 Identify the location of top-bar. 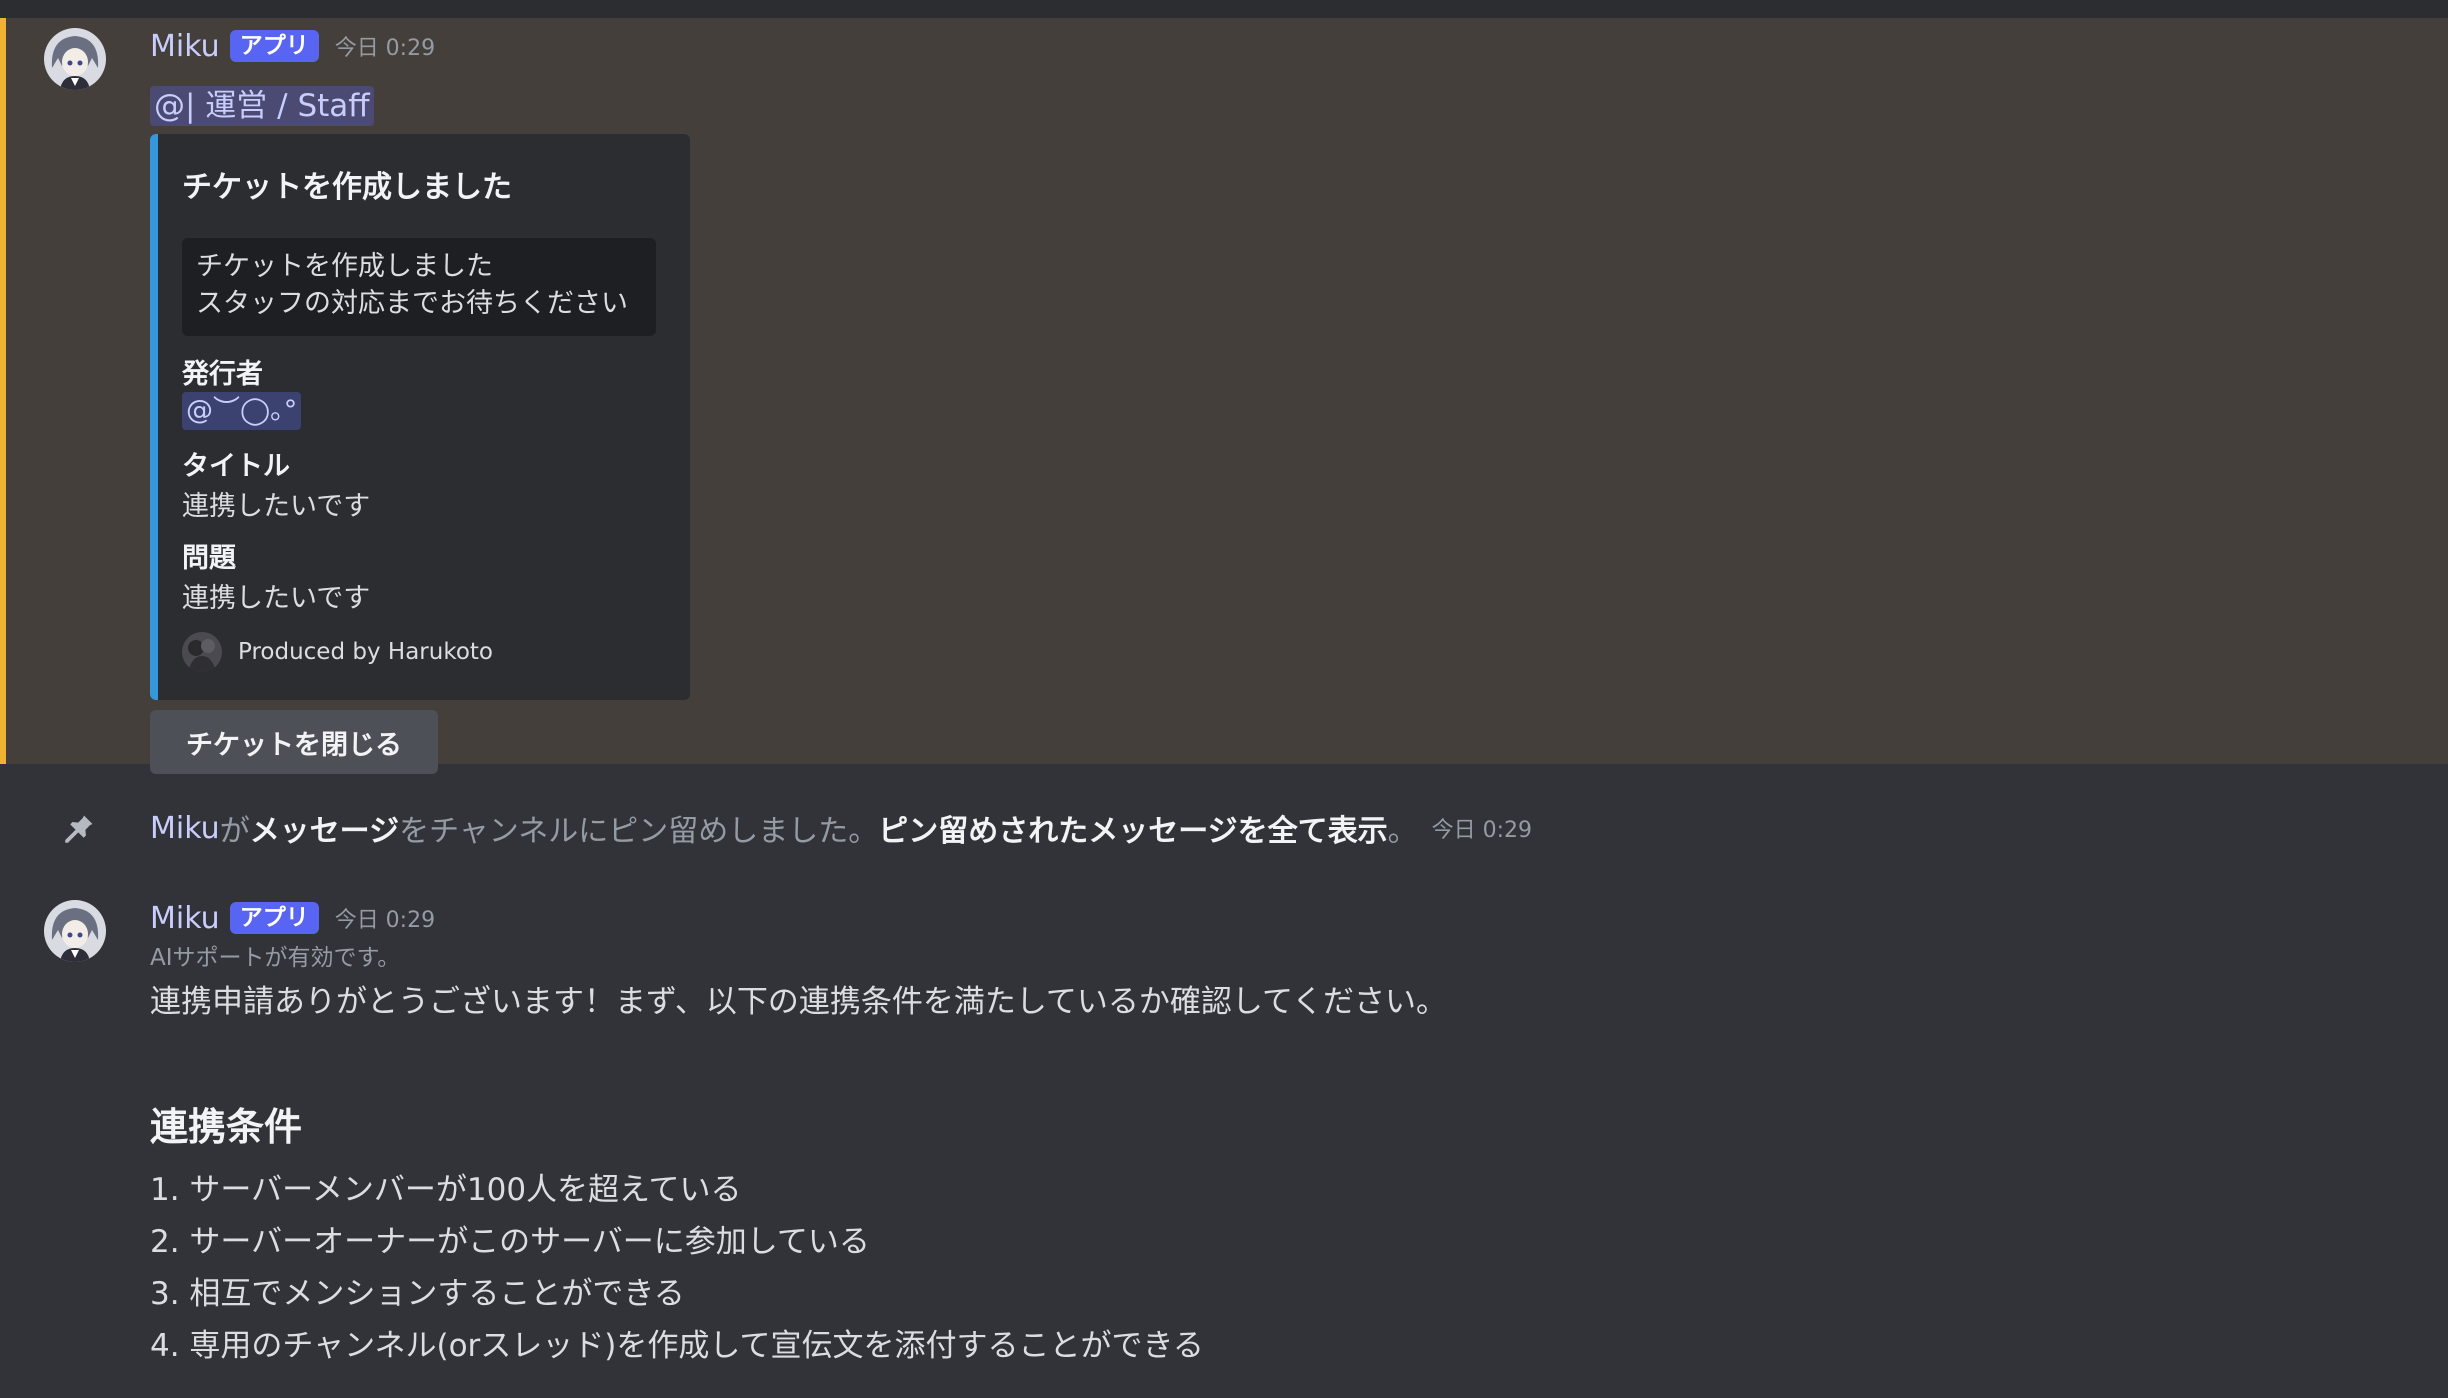
(1224, 9).